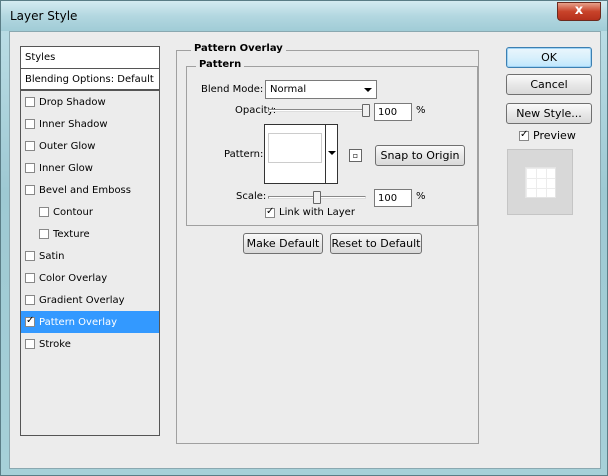 This screenshot has width=608, height=476. I want to click on create-pattern-icon: ▫, so click(355, 155).